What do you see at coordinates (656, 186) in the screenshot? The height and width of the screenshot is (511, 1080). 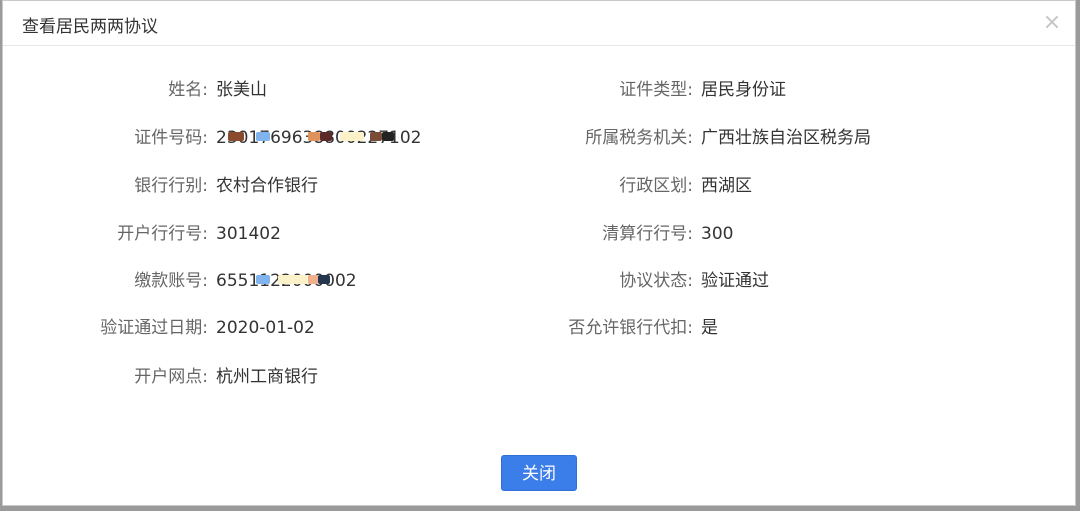 I see `field-label: 行政区划:` at bounding box center [656, 186].